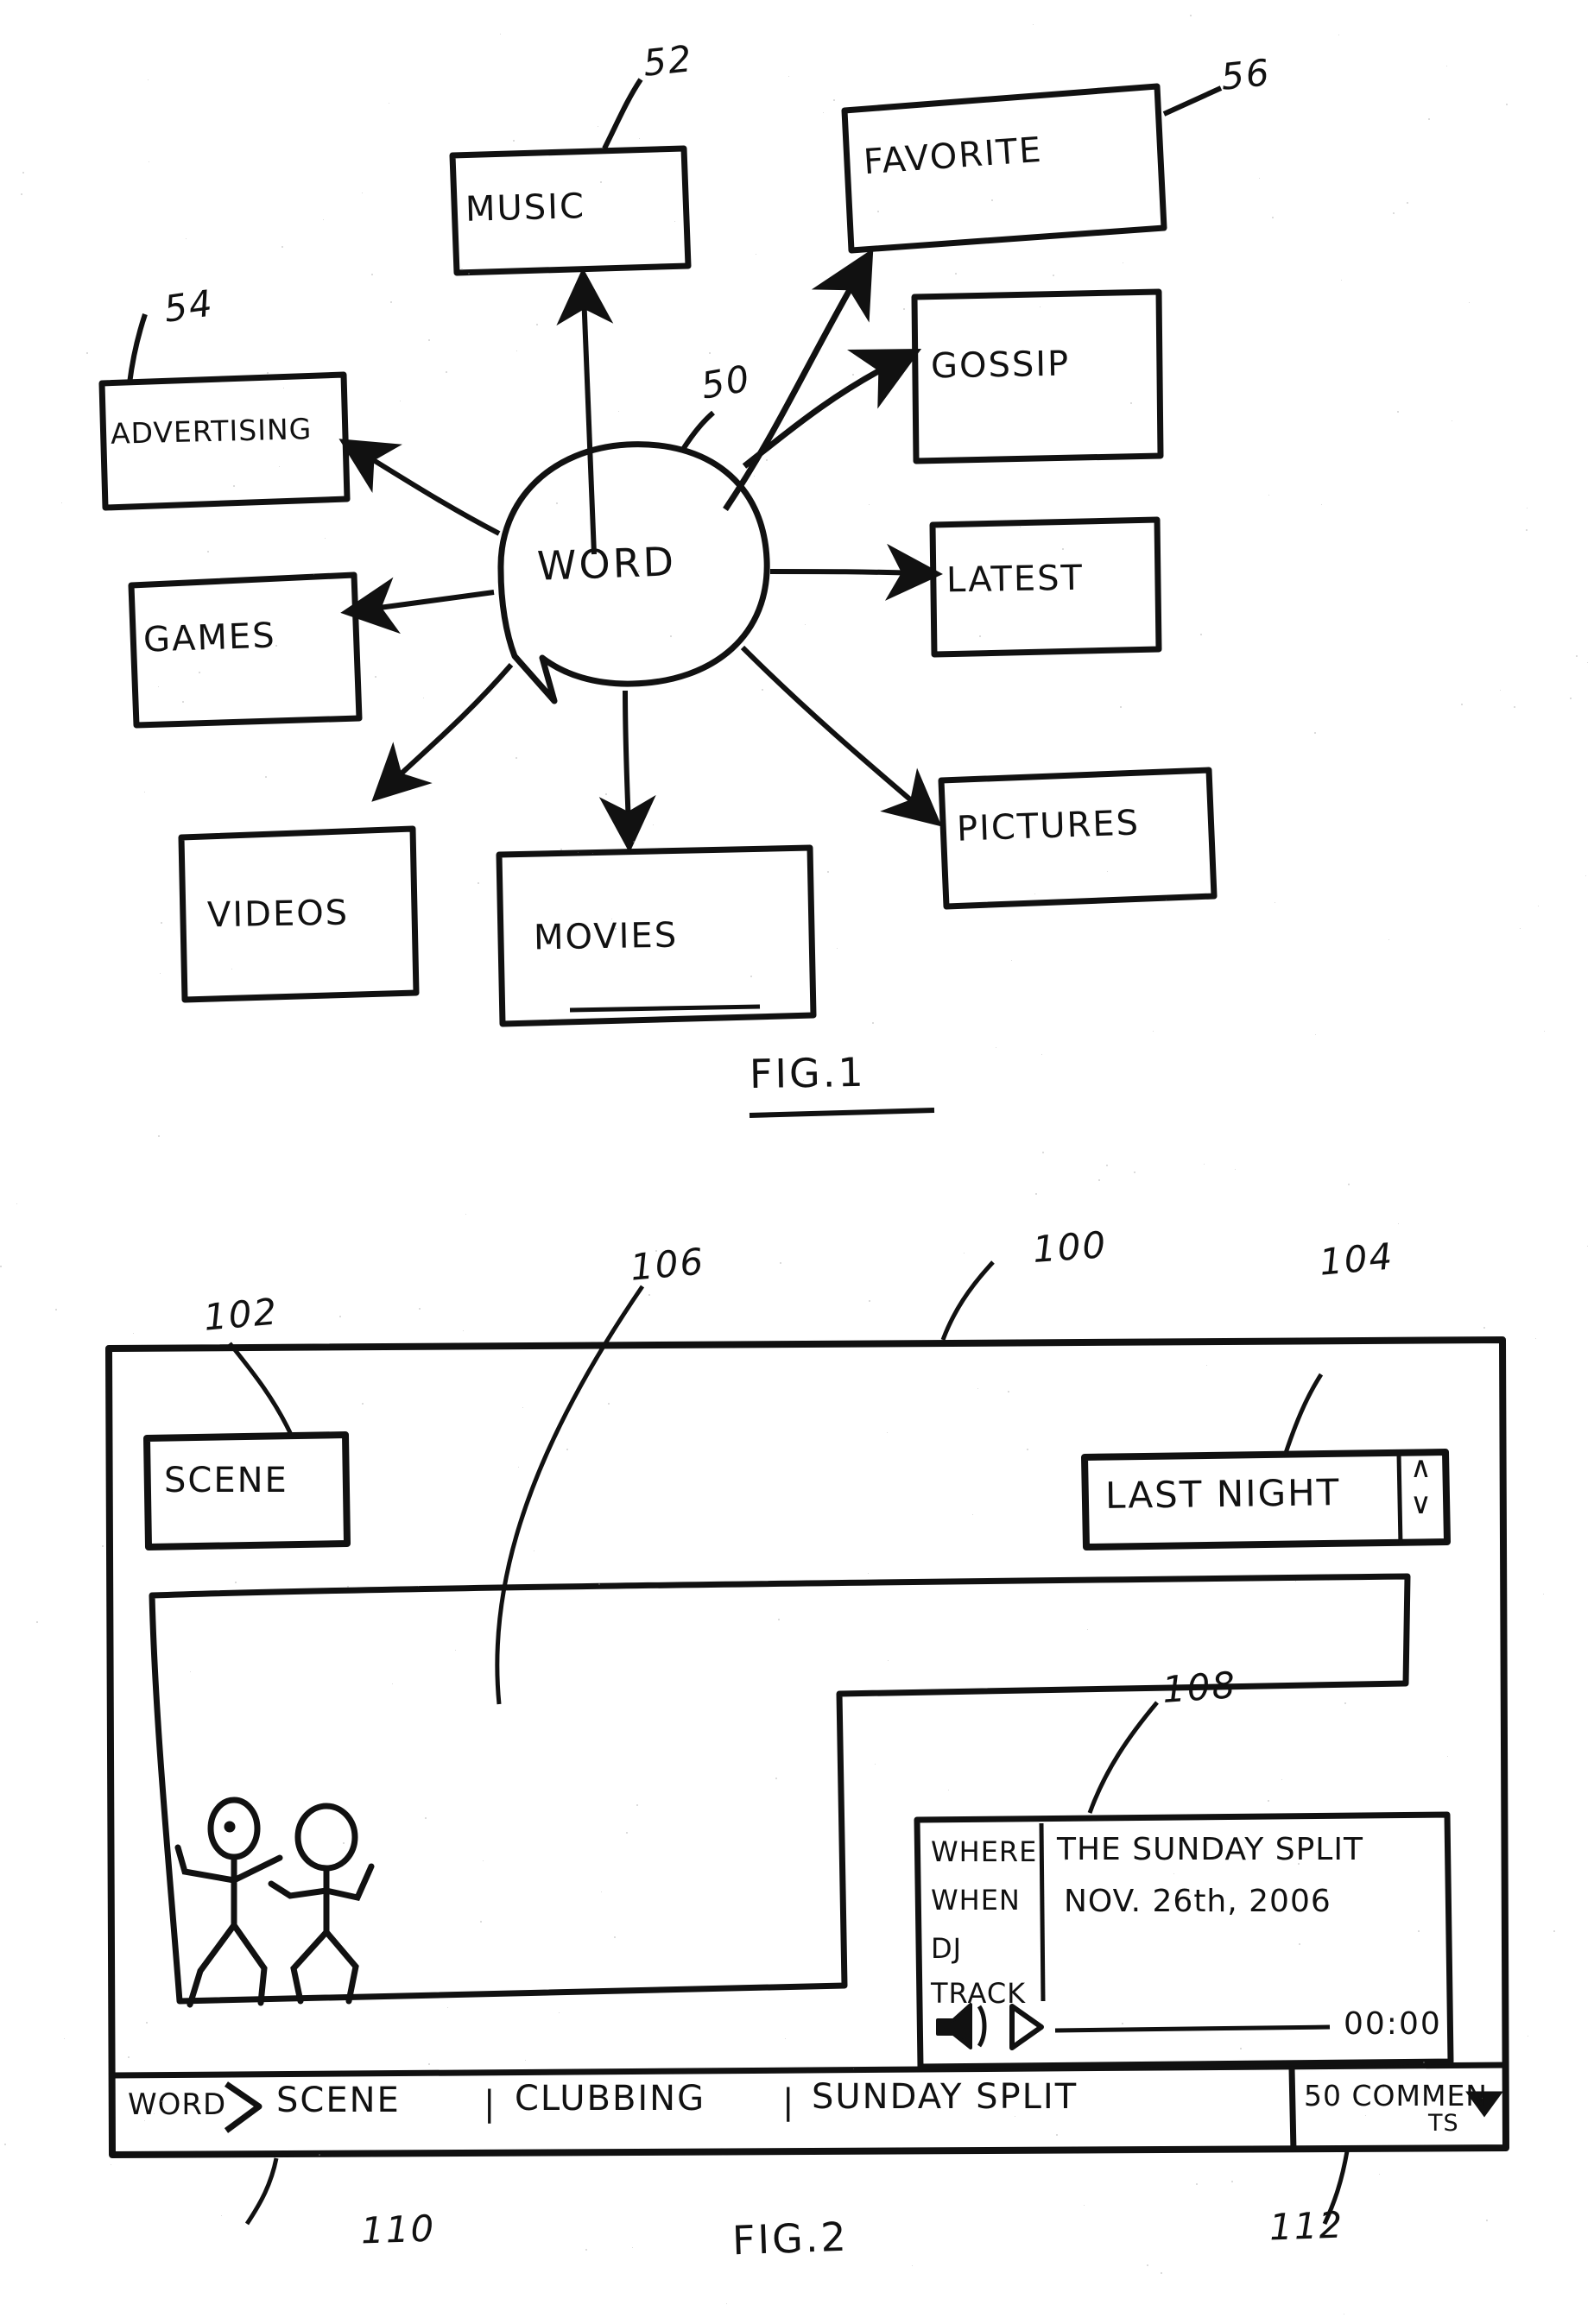  I want to click on arrow-movies, so click(627, 771).